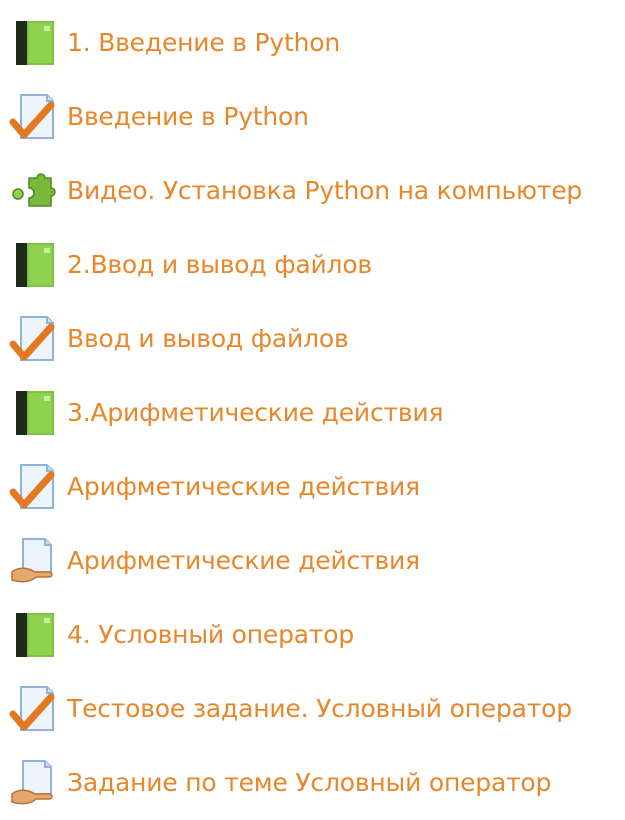 This screenshot has width=625, height=820. Describe the element at coordinates (34, 191) in the screenshot. I see `puzzle-icon` at that location.